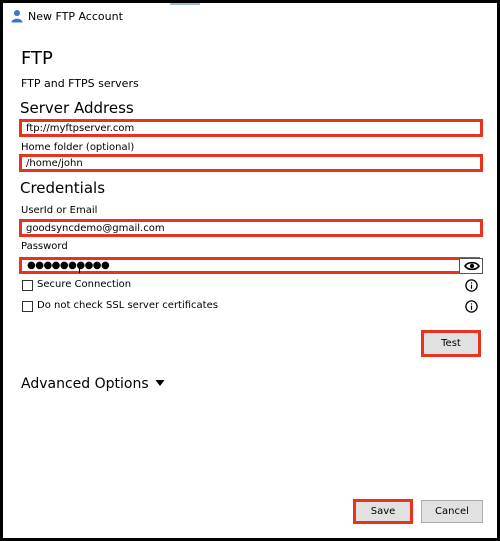  Describe the element at coordinates (80, 83) in the screenshot. I see `page-subtitle: FTP and FTPS servers` at that location.